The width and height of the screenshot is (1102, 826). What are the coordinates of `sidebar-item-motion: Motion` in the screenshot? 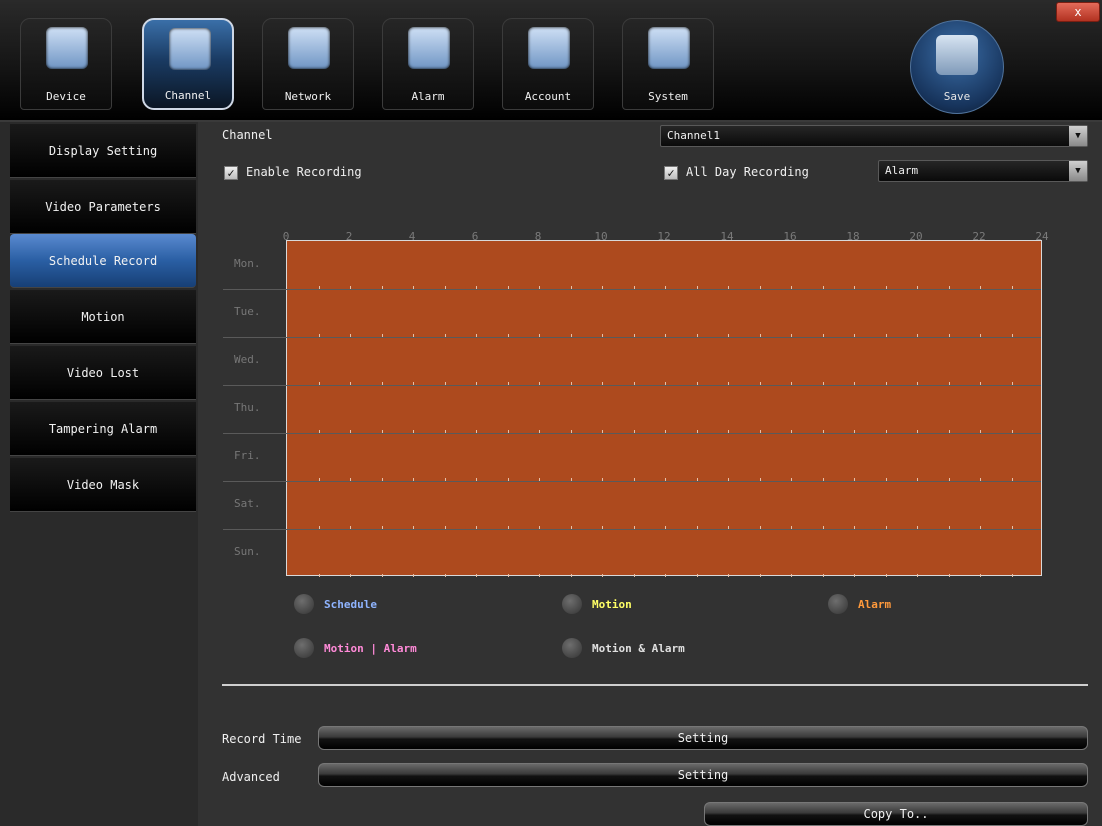 It's located at (103, 317).